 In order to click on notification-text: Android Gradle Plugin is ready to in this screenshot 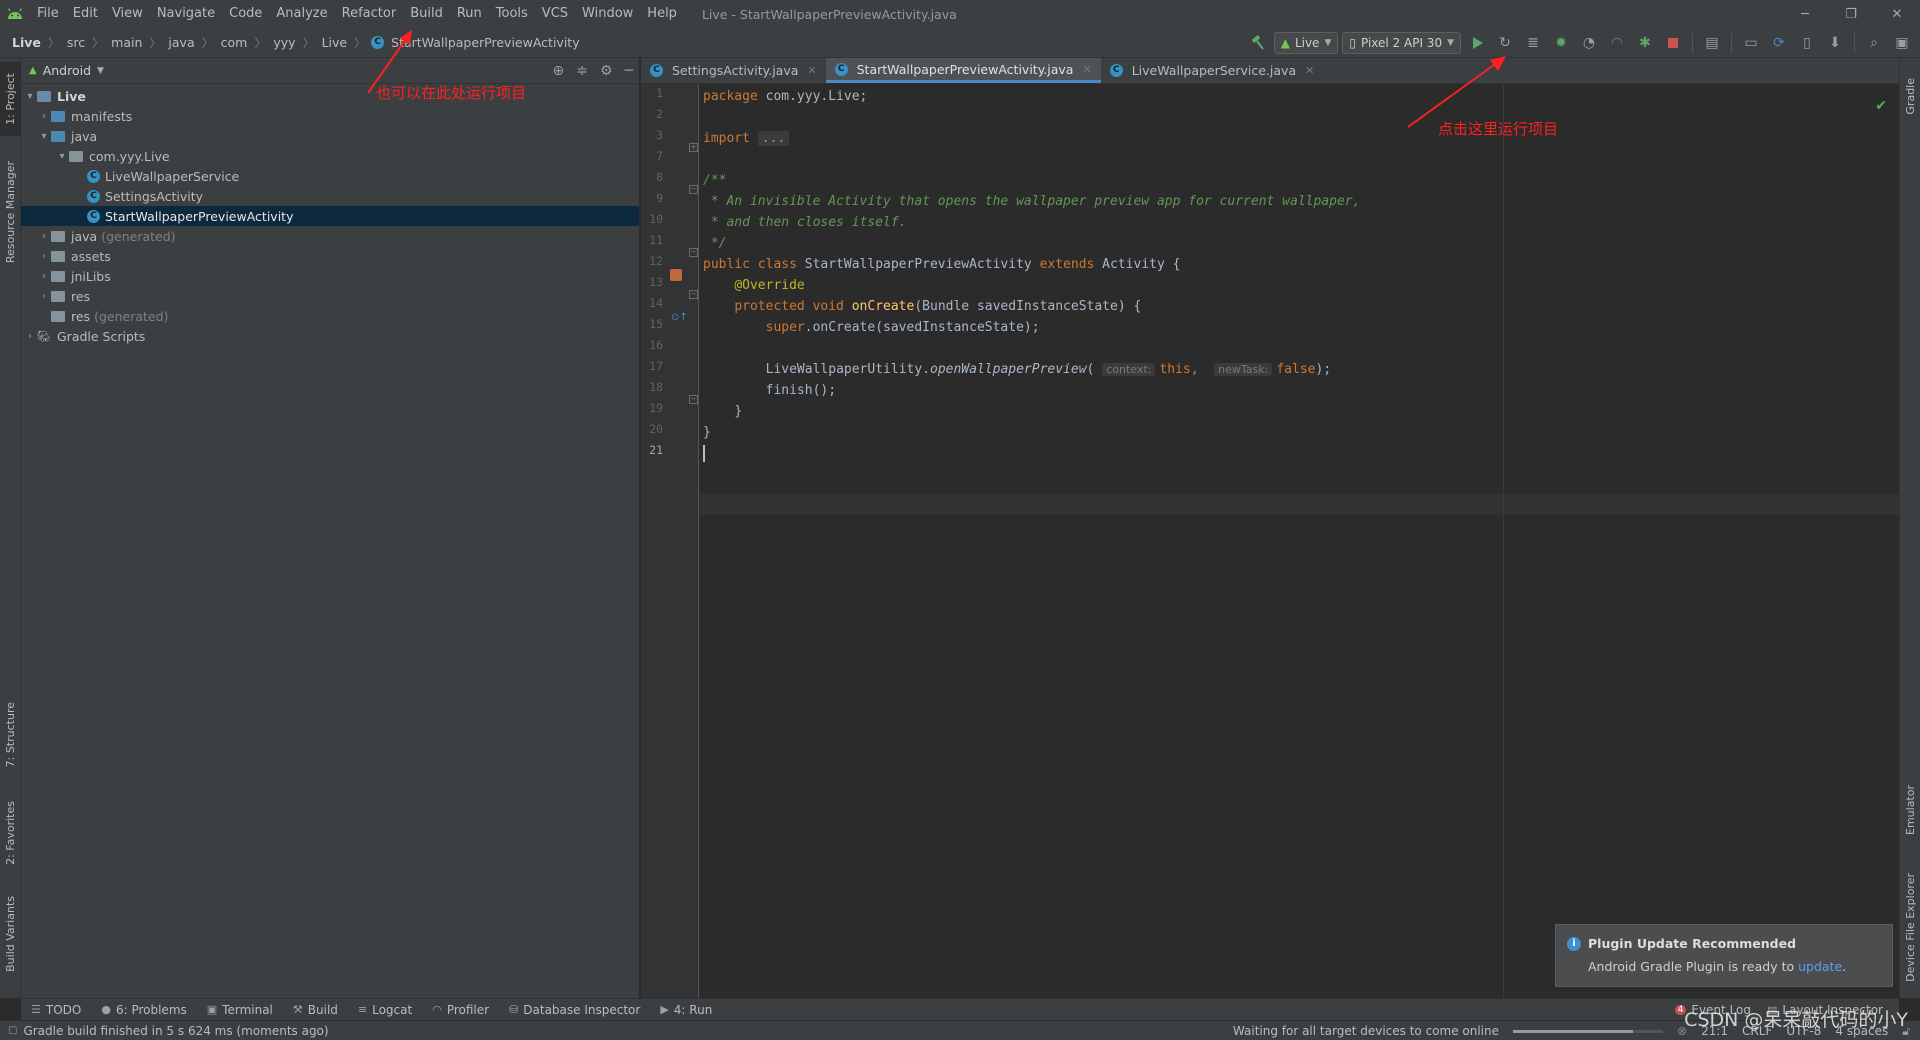, I will do `click(1693, 966)`.